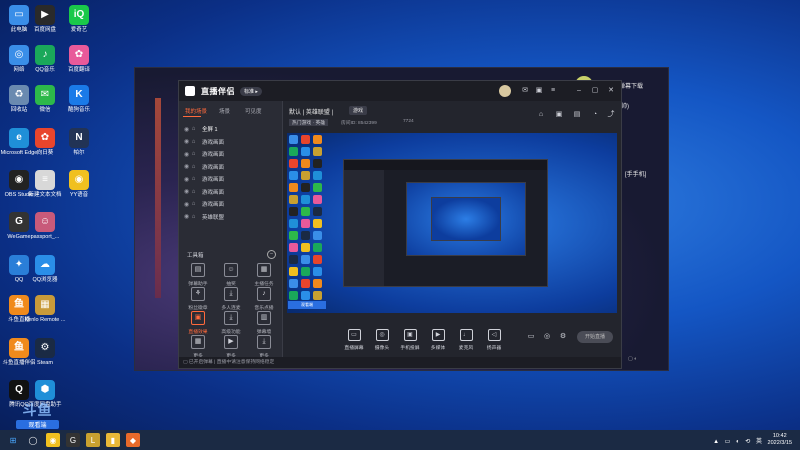 Image resolution: width=800 pixels, height=450 pixels. I want to click on system-tray: ▲ ▭ ◐ ⟲ 英, so click(738, 440).